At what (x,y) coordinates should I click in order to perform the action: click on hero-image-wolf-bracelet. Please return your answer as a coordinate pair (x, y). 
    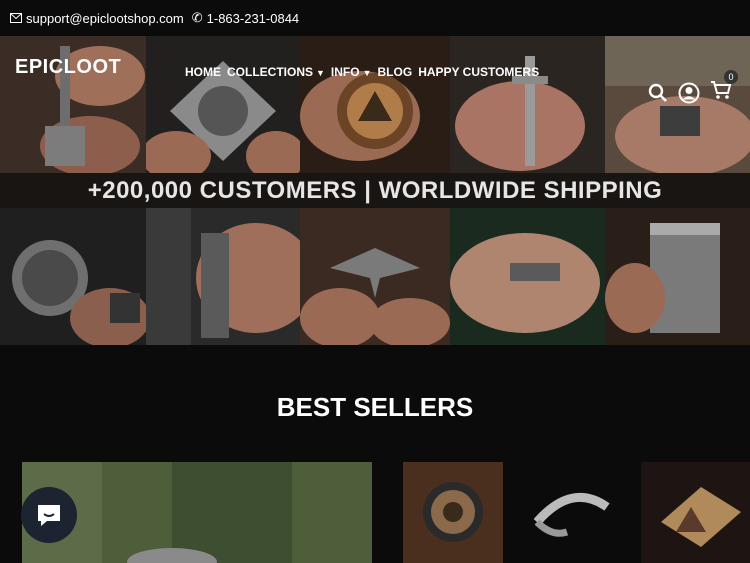
    Looking at the image, I should click on (223, 276).